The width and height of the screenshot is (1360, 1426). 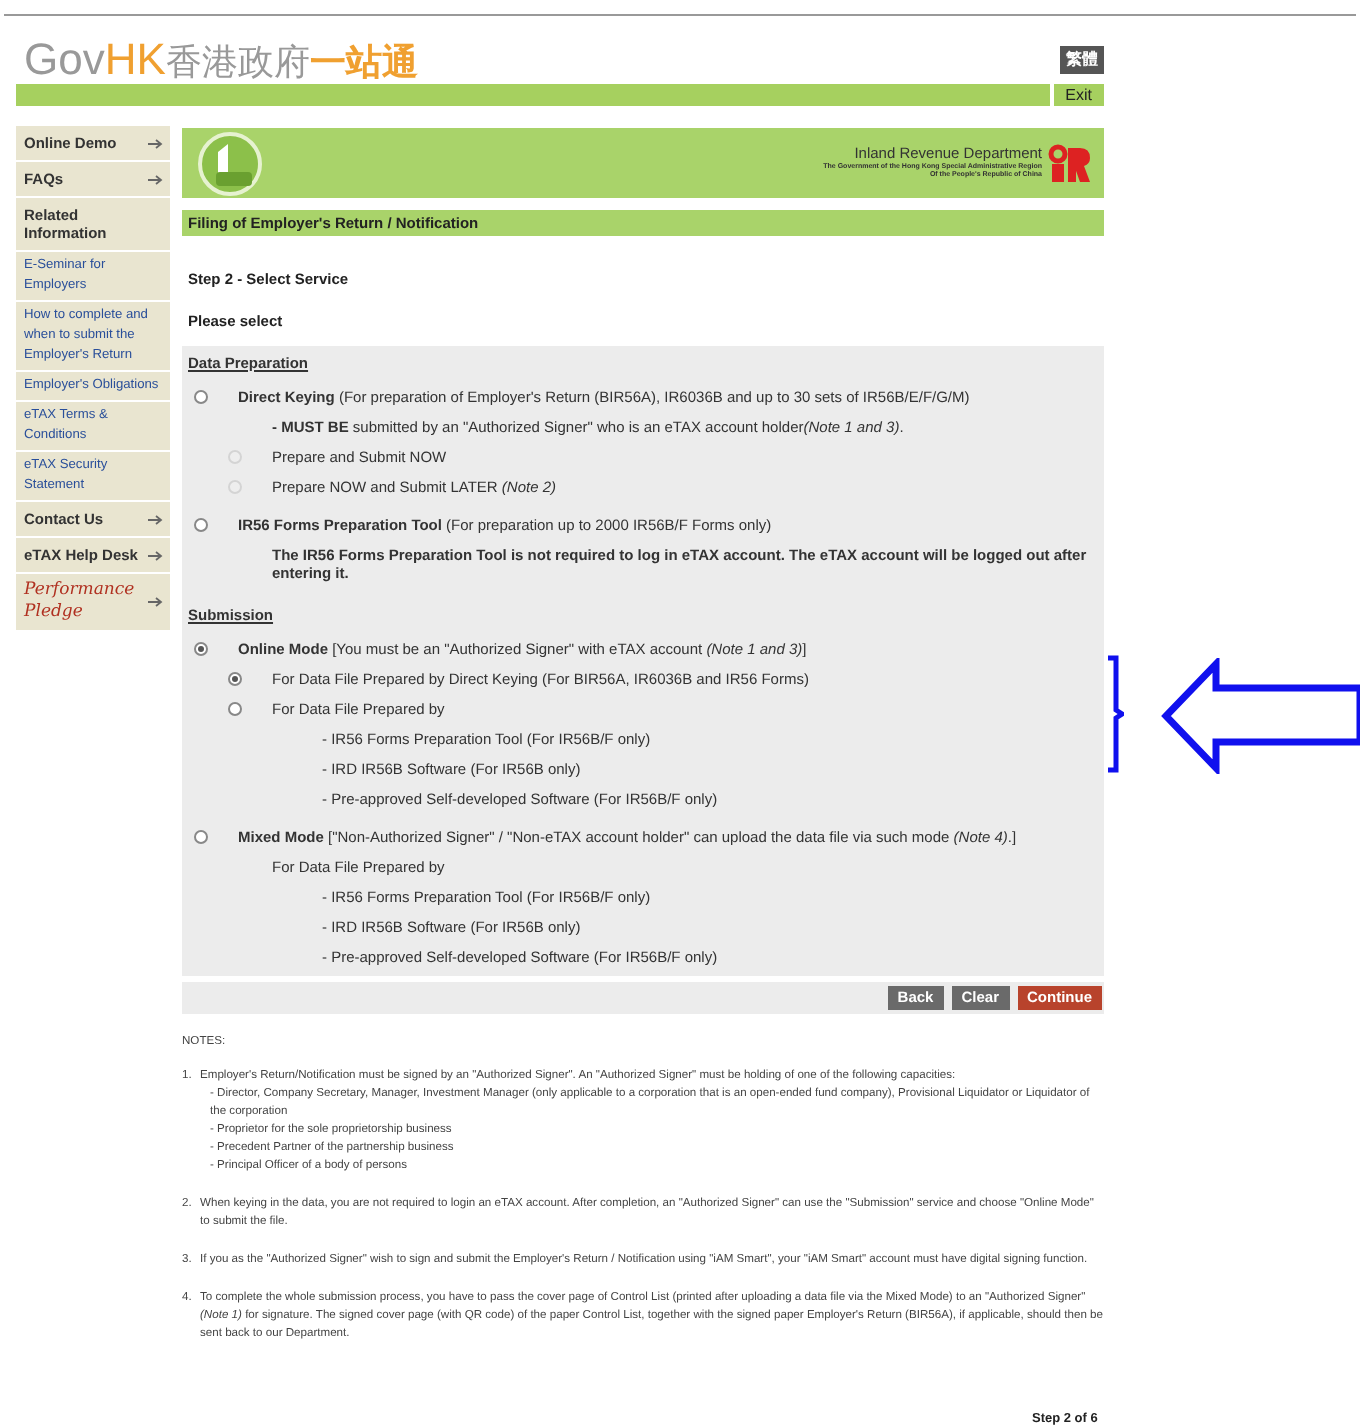 What do you see at coordinates (1078, 95) in the screenshot?
I see `exit-button: Exit` at bounding box center [1078, 95].